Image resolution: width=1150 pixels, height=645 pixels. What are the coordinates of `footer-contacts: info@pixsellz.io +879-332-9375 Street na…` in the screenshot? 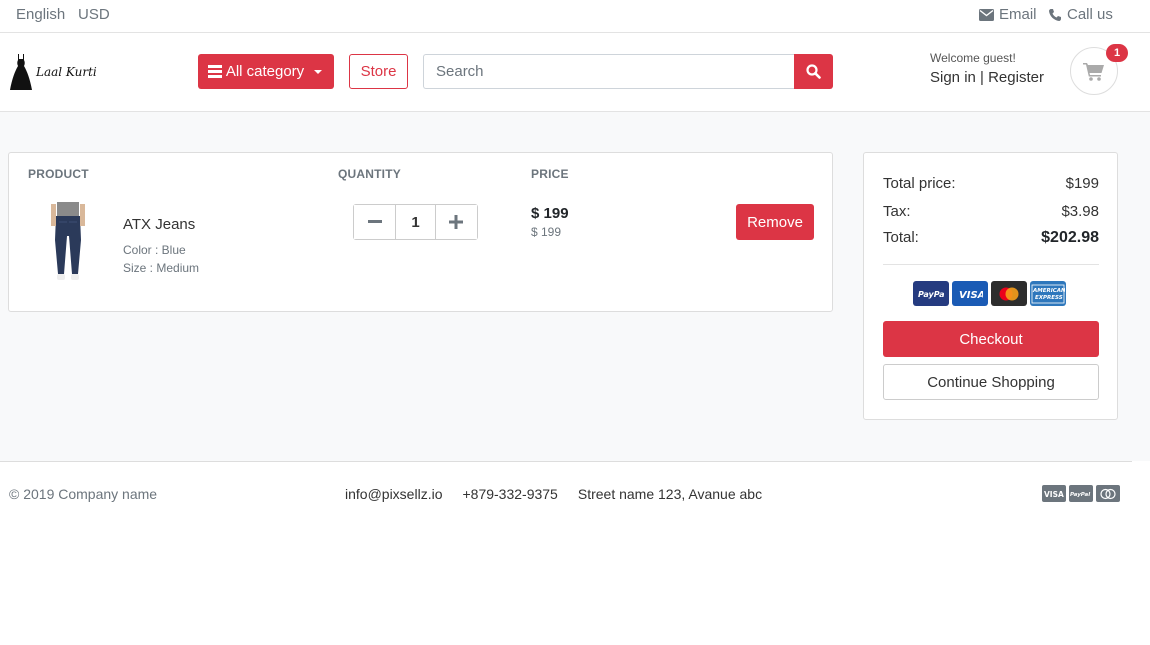 It's located at (553, 494).